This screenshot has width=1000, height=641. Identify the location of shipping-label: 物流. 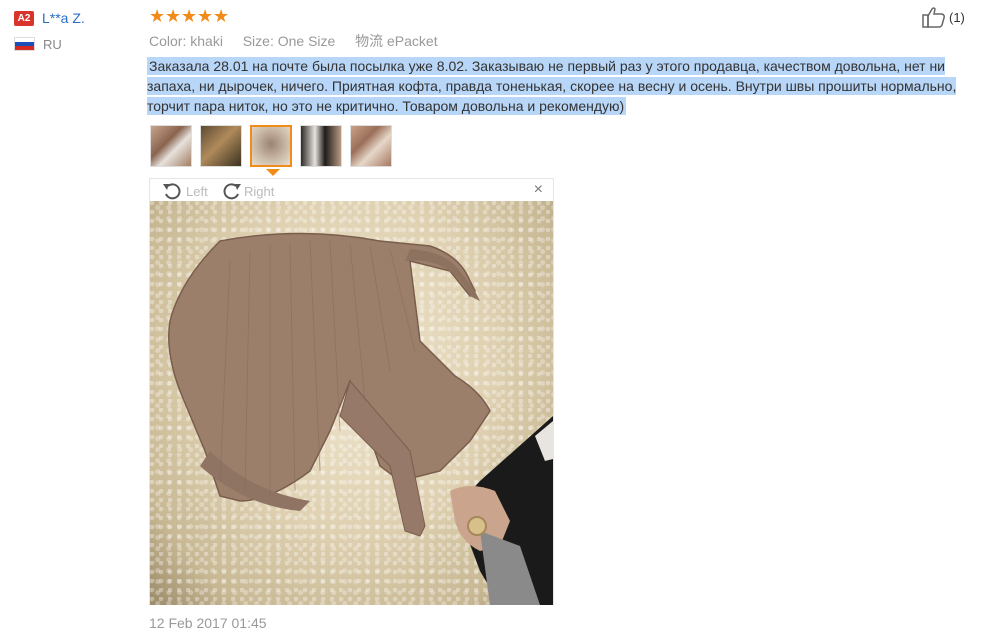
(369, 41).